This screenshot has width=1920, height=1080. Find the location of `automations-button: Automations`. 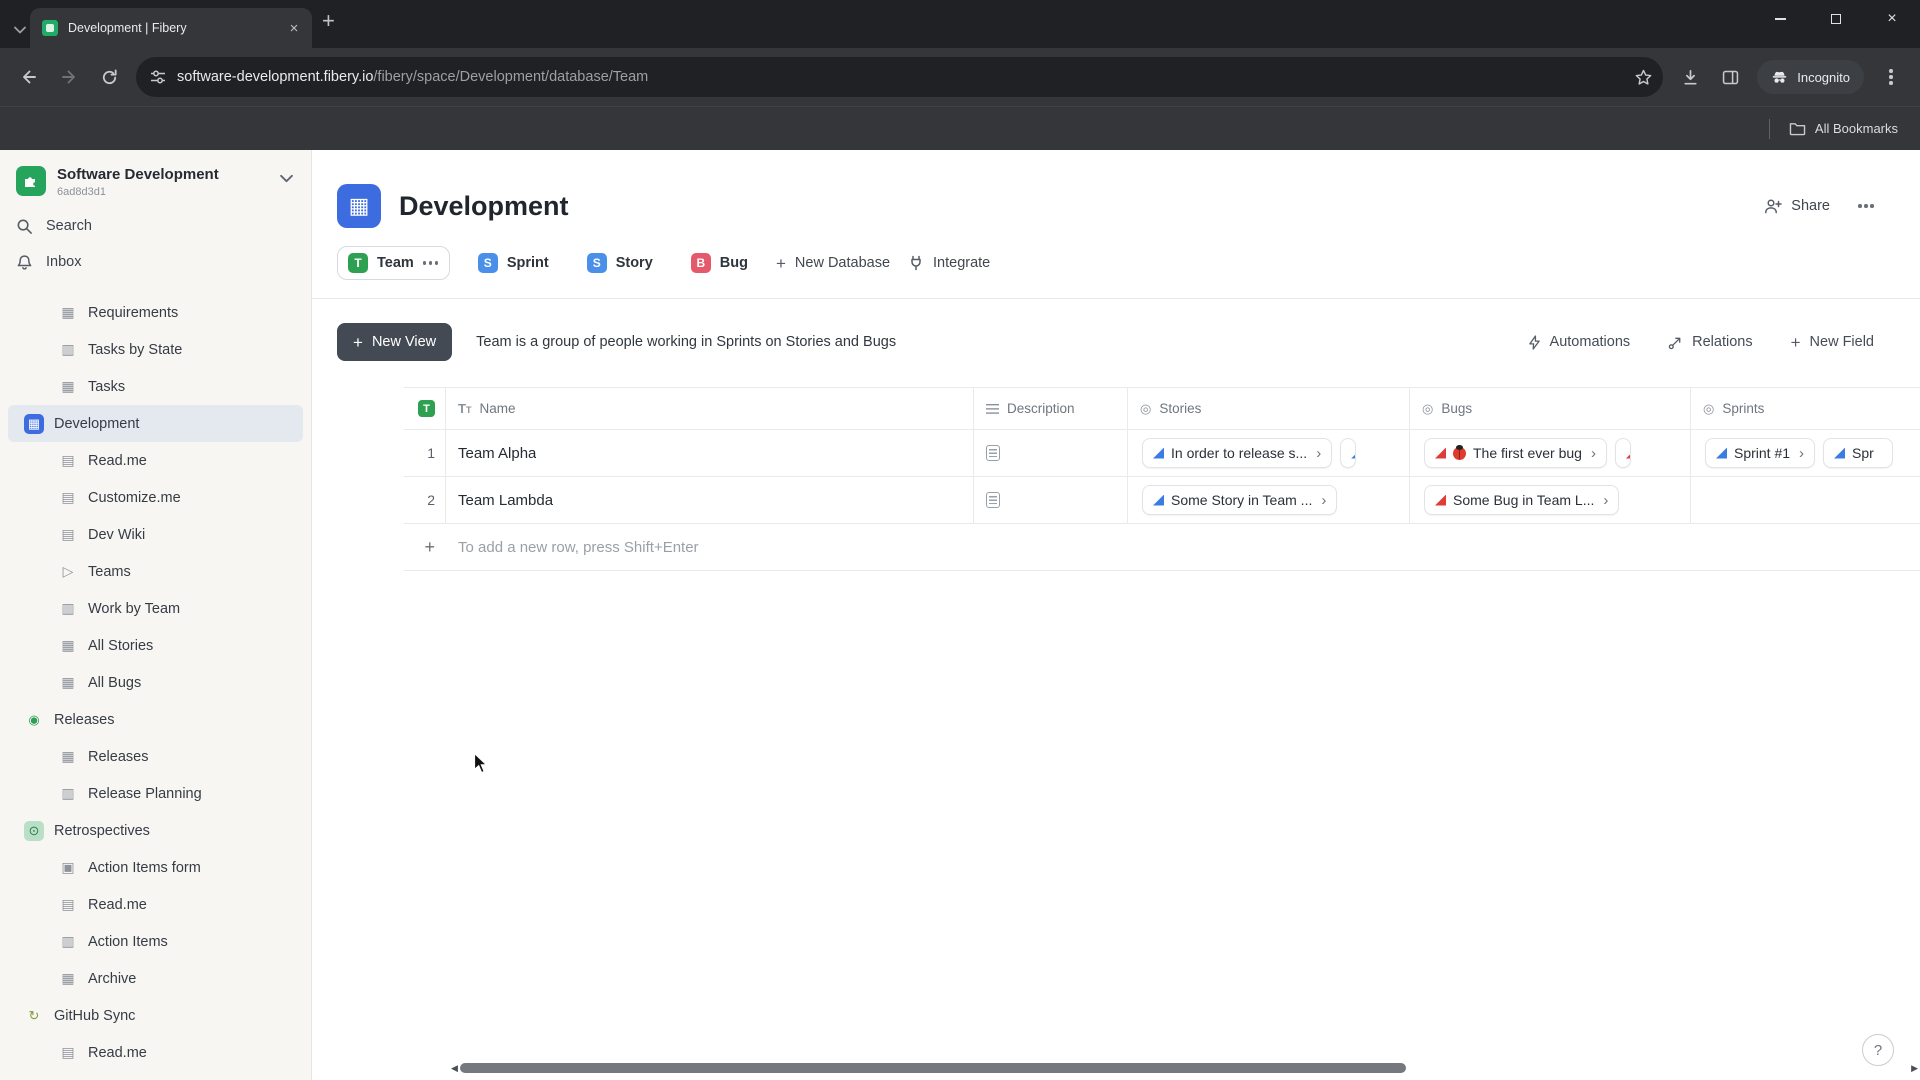

automations-button: Automations is located at coordinates (1579, 342).